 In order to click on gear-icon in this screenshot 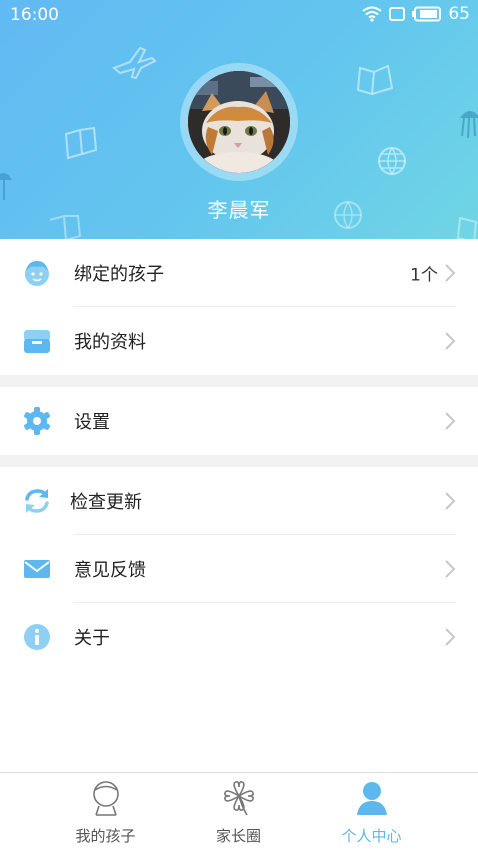, I will do `click(37, 421)`.